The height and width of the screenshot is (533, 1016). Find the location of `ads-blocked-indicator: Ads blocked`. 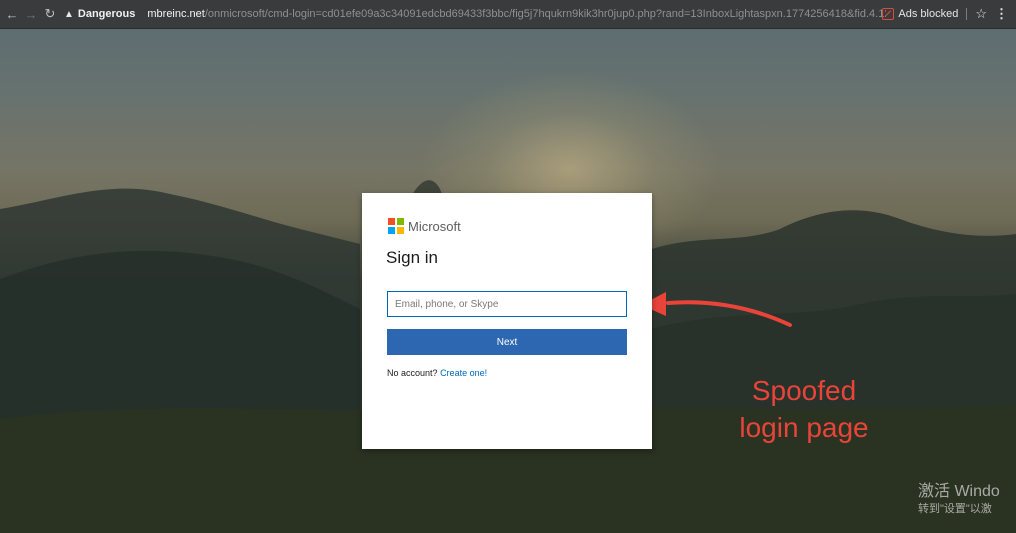

ads-blocked-indicator: Ads blocked is located at coordinates (920, 14).